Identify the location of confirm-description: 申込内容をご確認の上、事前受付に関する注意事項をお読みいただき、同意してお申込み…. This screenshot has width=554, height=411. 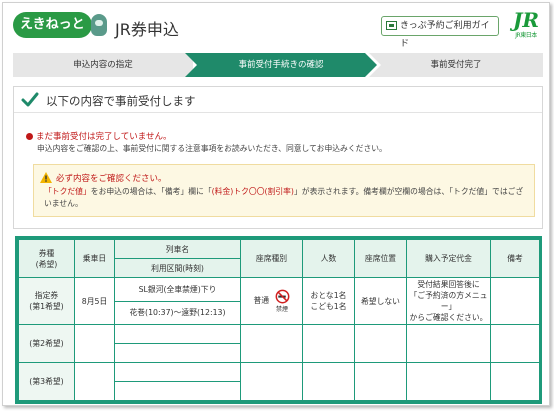
(212, 148).